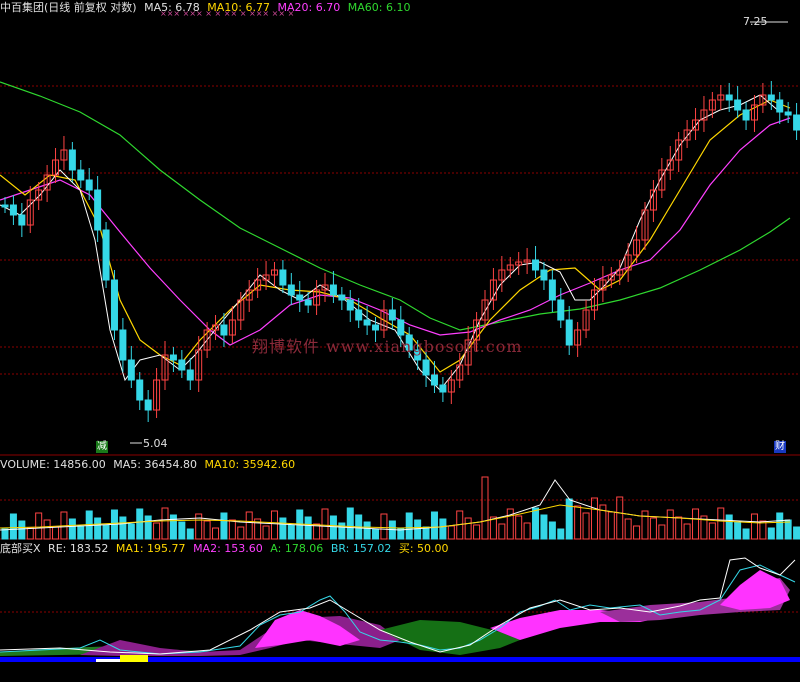 This screenshot has width=800, height=682. Describe the element at coordinates (108, 660) in the screenshot. I see `signal-white-mark` at that location.